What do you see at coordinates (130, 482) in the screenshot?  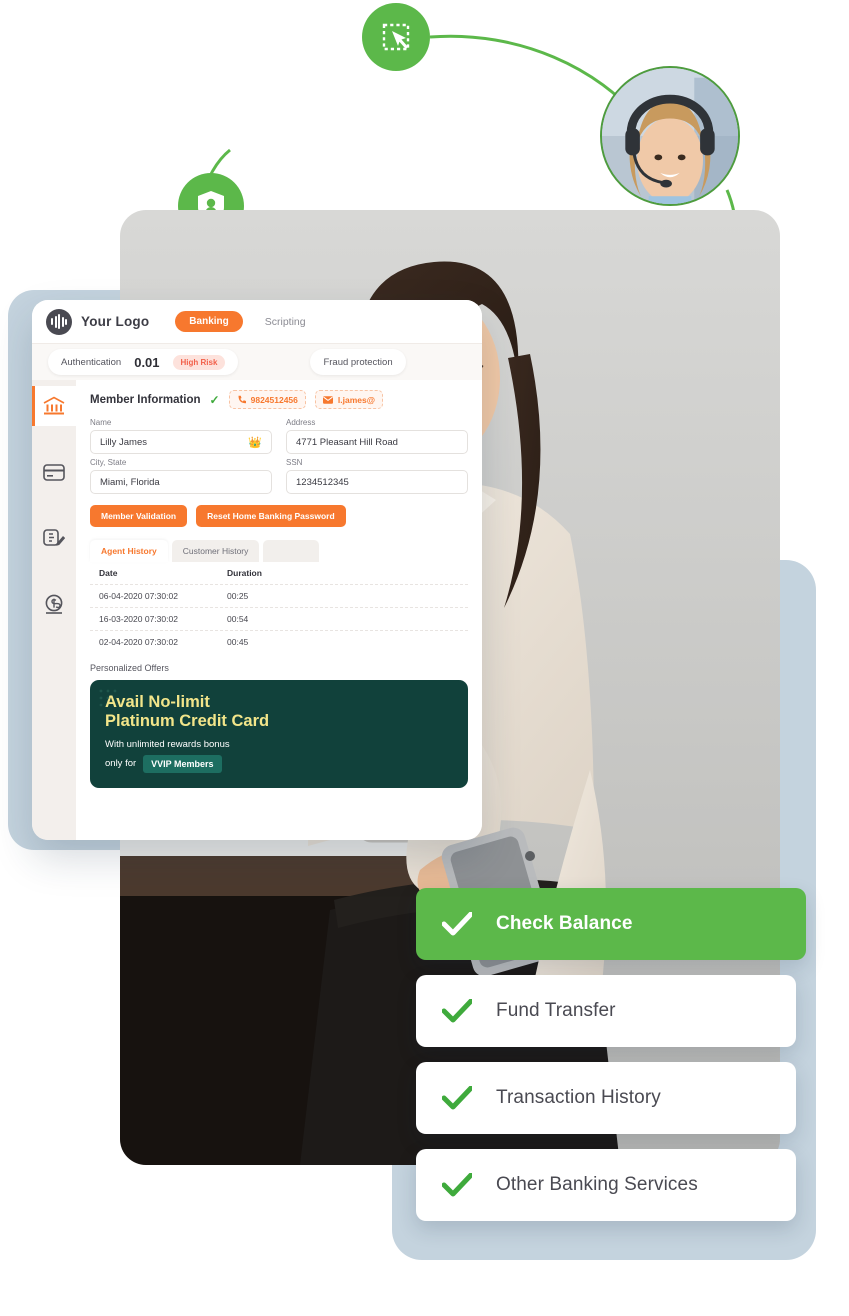 I see `field-city-state-value: Miami, Florida` at bounding box center [130, 482].